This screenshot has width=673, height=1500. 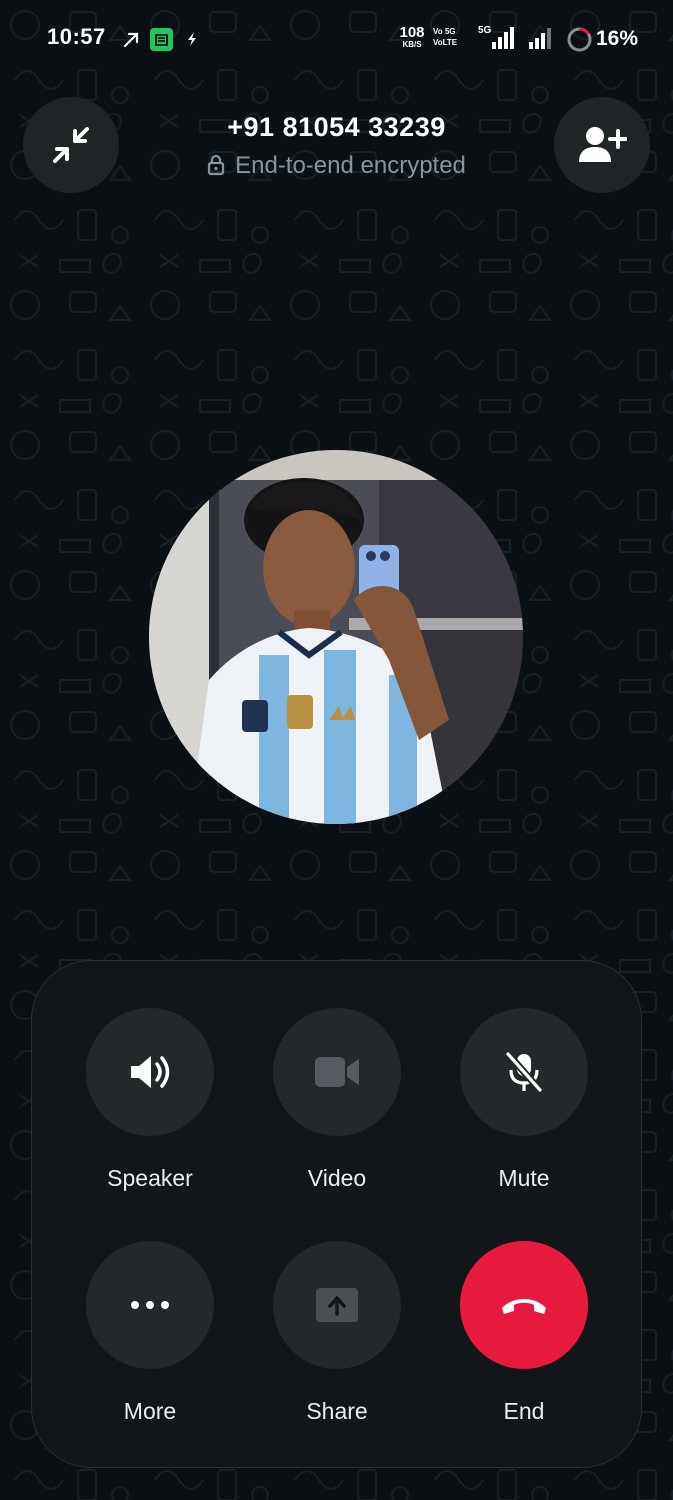 What do you see at coordinates (150, 1178) in the screenshot?
I see `speaker-label: Speaker` at bounding box center [150, 1178].